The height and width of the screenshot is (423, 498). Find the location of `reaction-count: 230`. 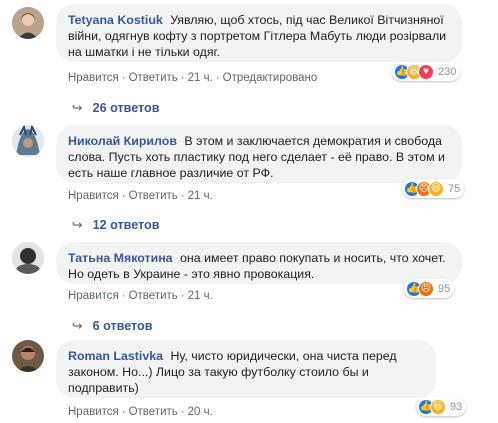

reaction-count: 230 is located at coordinates (447, 71).